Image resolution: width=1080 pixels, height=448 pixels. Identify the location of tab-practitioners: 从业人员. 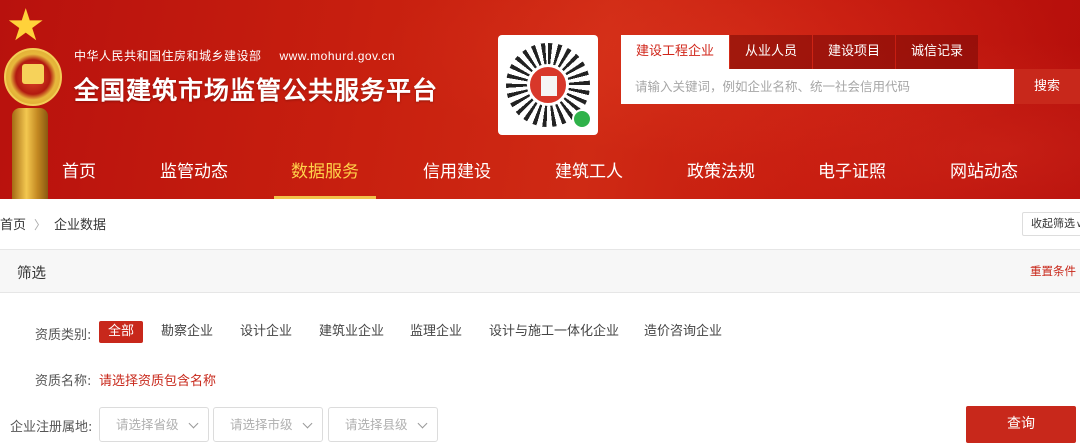
(771, 52).